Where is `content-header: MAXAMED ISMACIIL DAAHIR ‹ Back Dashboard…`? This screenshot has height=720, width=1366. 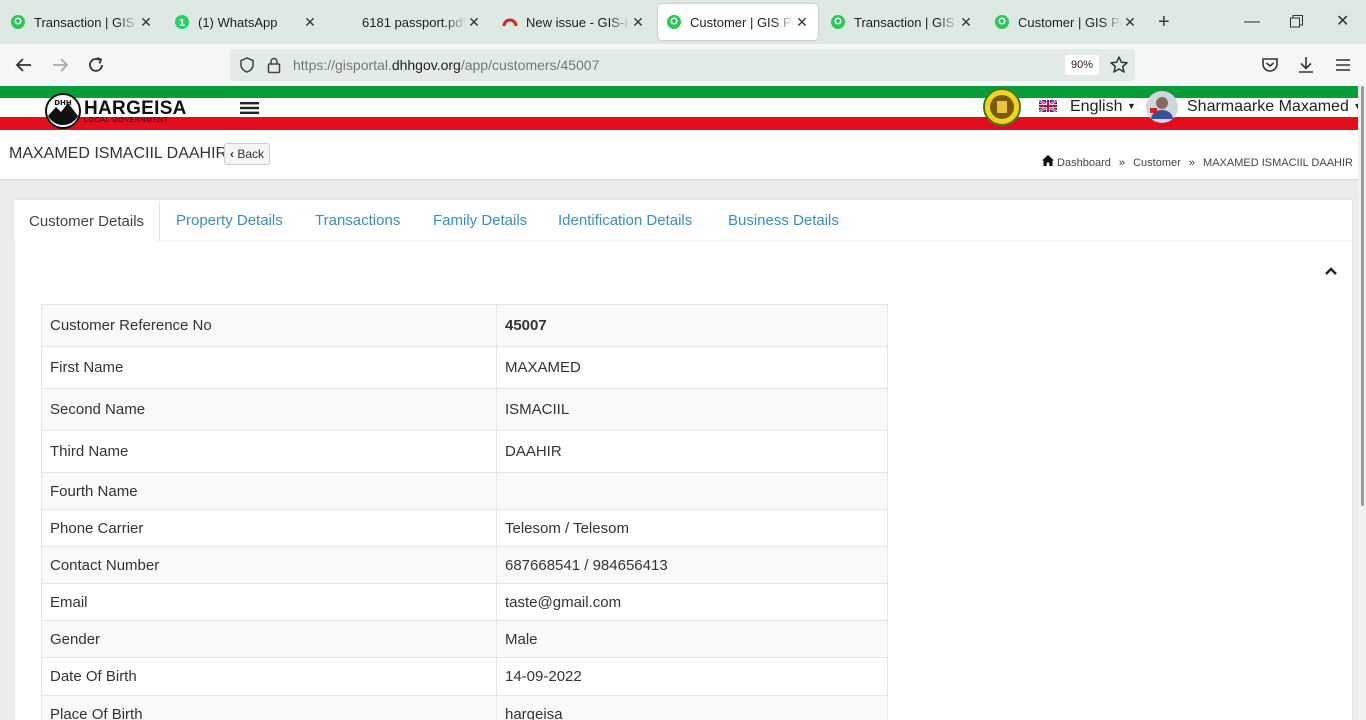 content-header: MAXAMED ISMACIIL DAAHIR ‹ Back Dashboard… is located at coordinates (683, 155).